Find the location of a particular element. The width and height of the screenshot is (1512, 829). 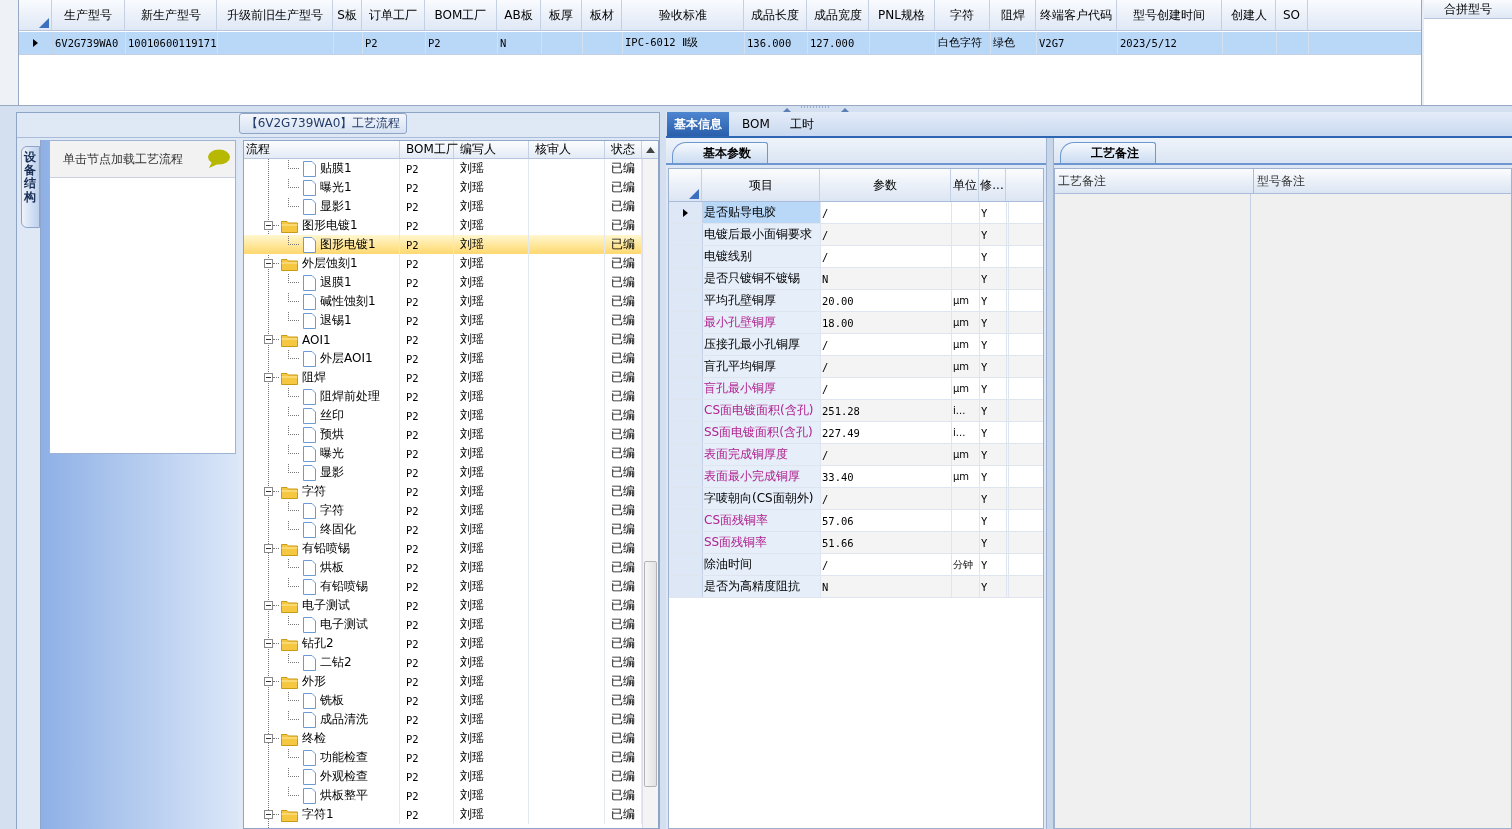

column-header: 单位 is located at coordinates (965, 185).